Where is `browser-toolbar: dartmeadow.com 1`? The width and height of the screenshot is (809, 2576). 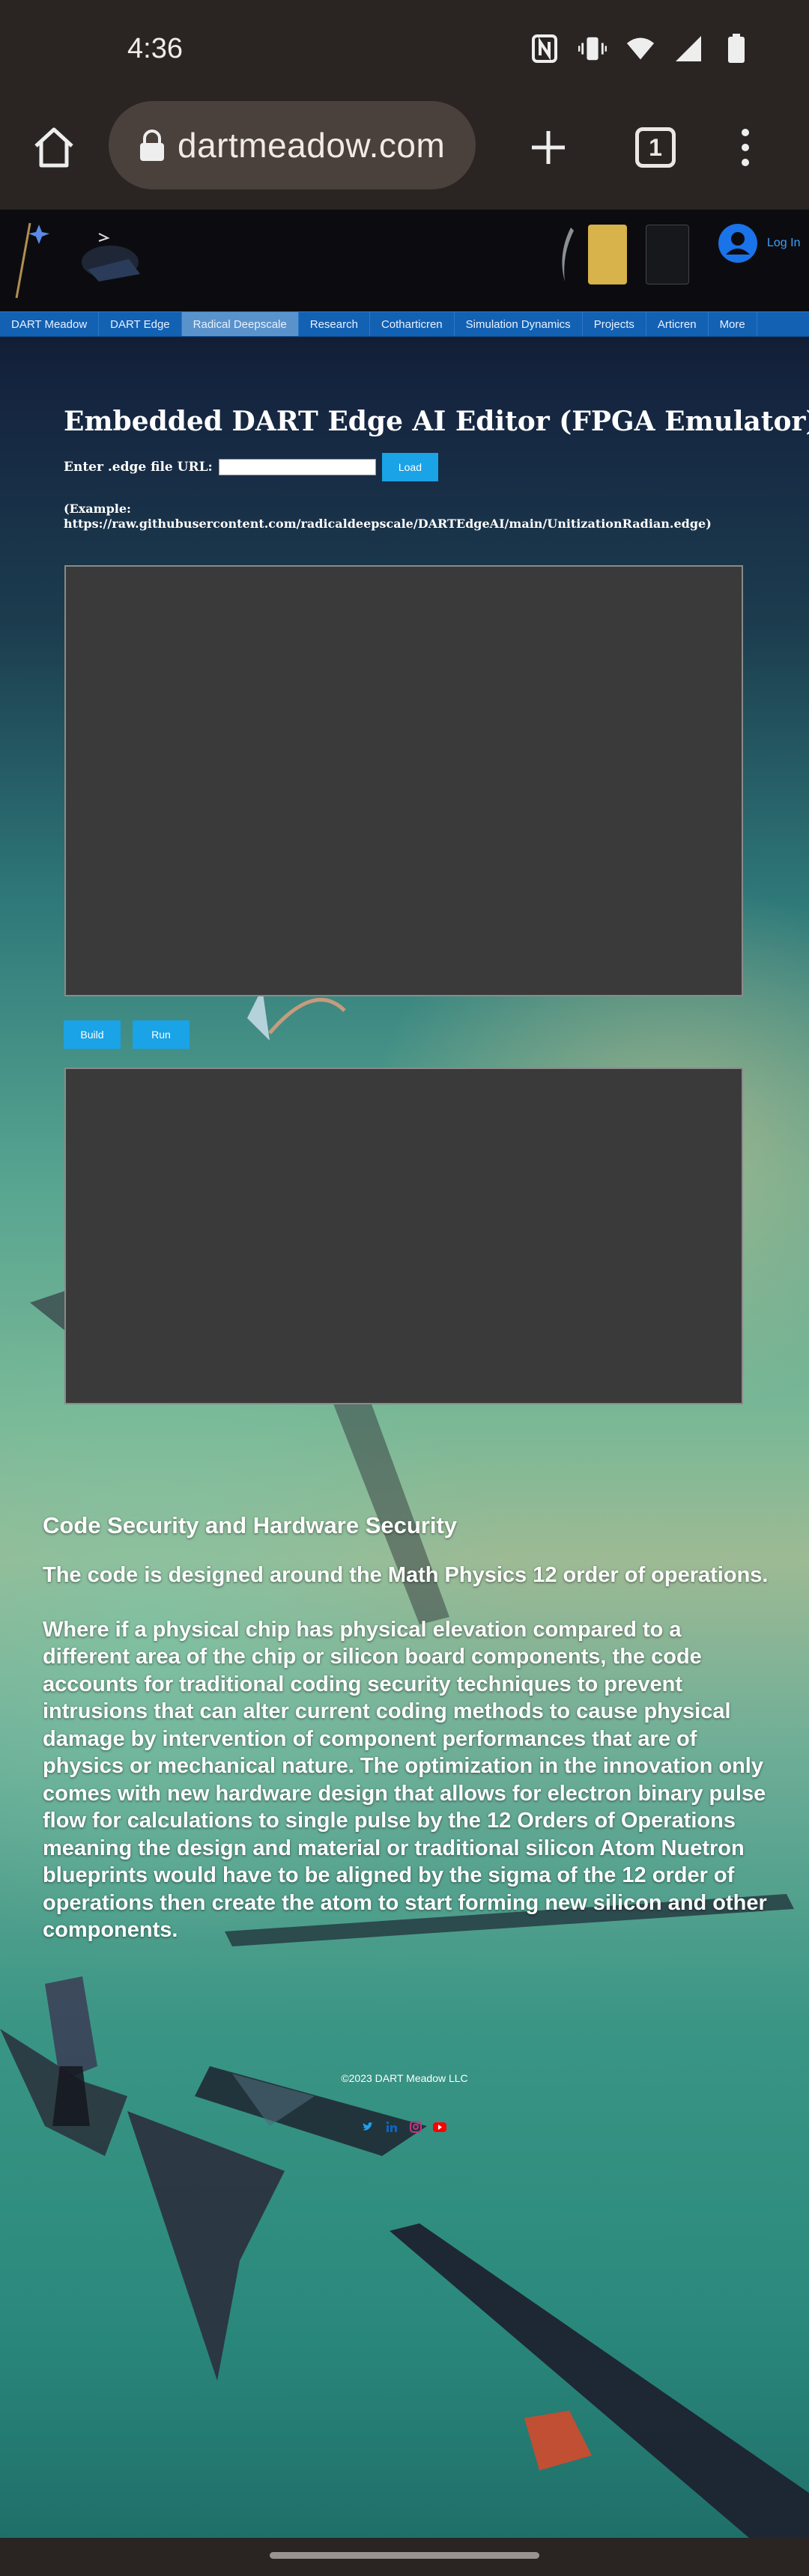 browser-toolbar: dartmeadow.com 1 is located at coordinates (404, 155).